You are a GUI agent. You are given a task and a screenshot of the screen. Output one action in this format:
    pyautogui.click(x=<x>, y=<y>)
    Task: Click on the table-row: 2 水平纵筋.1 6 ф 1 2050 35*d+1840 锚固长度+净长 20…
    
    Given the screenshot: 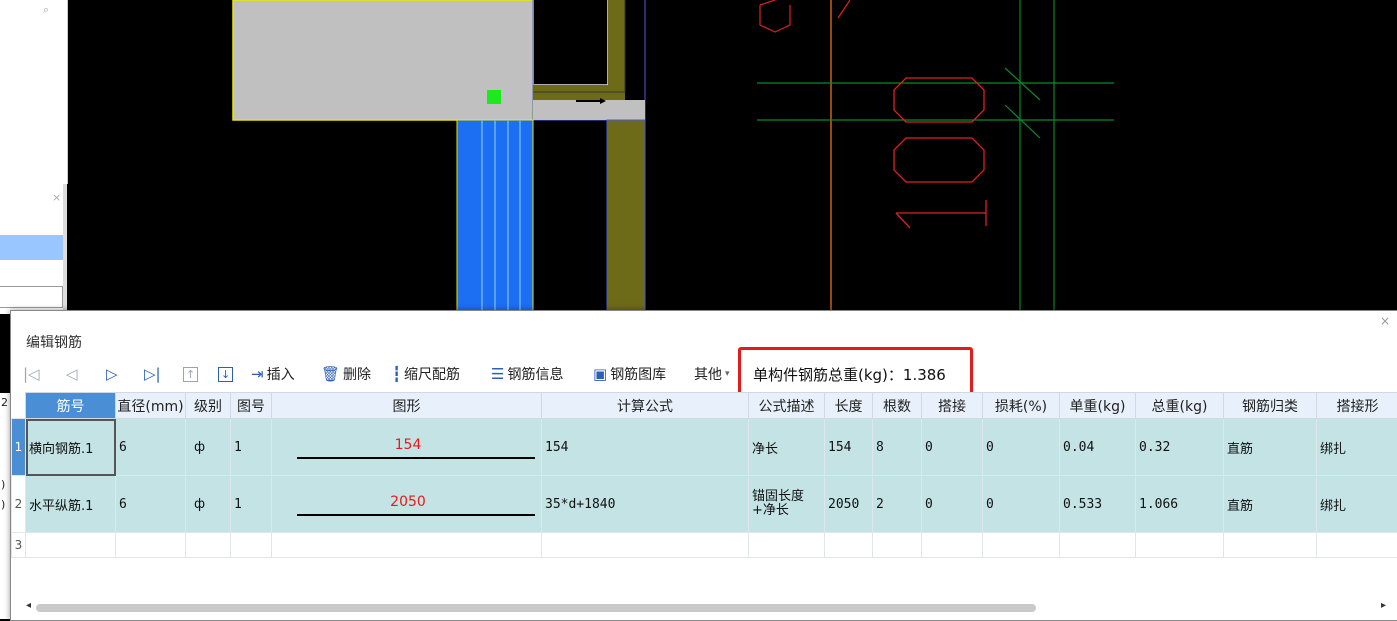 What is the action you would take?
    pyautogui.click(x=704, y=504)
    